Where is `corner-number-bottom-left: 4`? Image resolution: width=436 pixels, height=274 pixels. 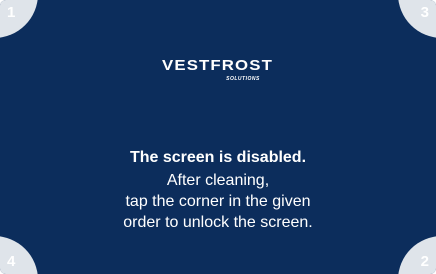 corner-number-bottom-left: 4 is located at coordinates (11, 261).